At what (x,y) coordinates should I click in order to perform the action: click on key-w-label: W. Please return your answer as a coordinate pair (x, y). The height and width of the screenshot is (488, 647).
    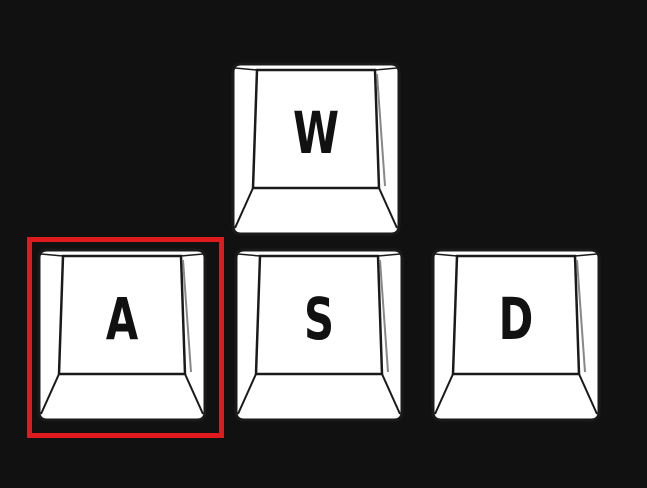
    Looking at the image, I should click on (316, 133).